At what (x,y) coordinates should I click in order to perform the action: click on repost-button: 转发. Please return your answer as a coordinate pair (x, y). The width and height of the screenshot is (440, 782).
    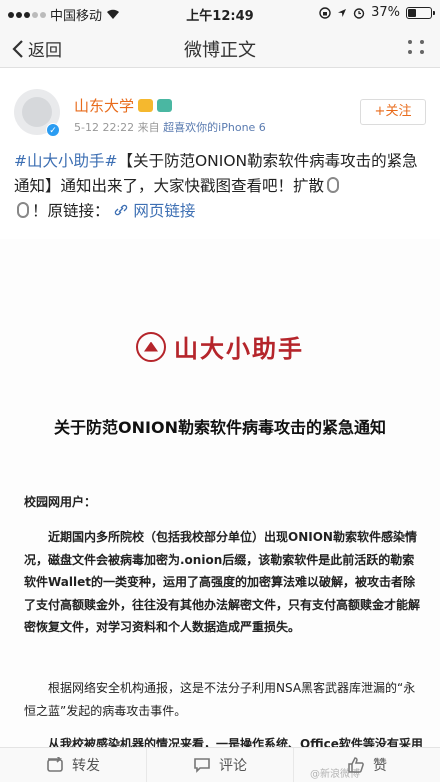
    Looking at the image, I should click on (73, 765).